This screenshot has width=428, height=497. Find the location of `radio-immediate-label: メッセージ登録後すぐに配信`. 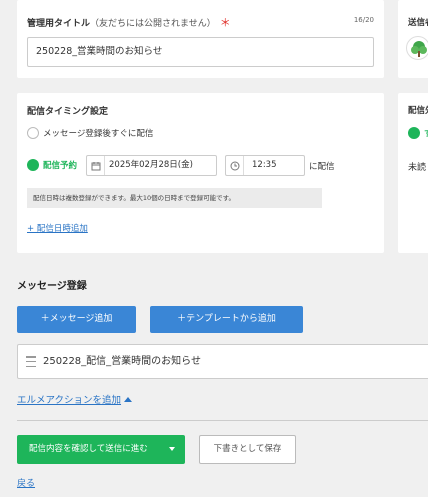

radio-immediate-label: メッセージ登録後すぐに配信 is located at coordinates (98, 133).